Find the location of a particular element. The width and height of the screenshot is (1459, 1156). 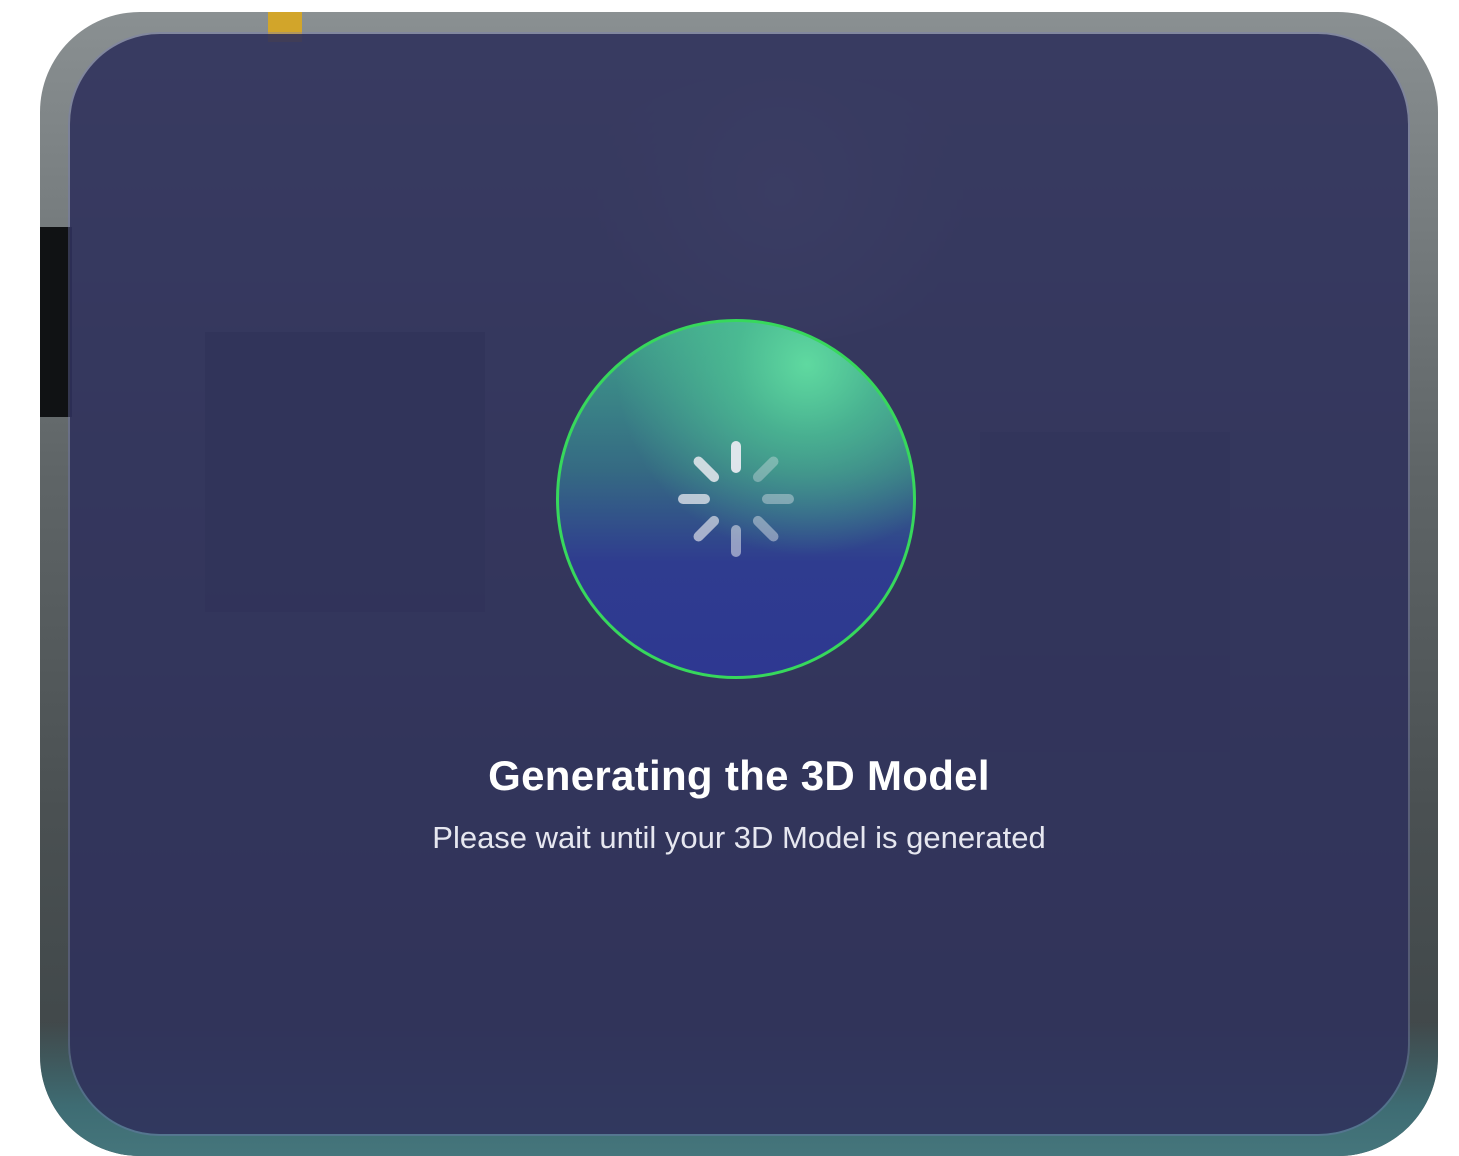

loading-orb is located at coordinates (736, 499).